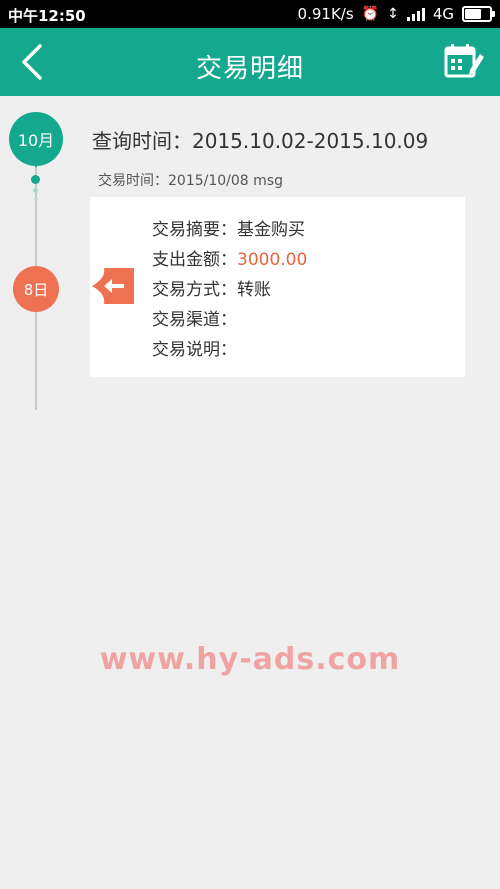  I want to click on status-time: 中午12:50, so click(47, 16).